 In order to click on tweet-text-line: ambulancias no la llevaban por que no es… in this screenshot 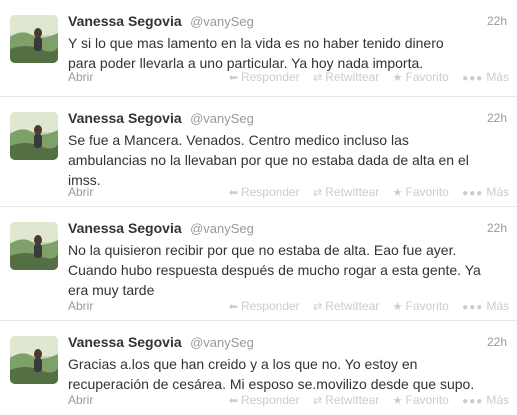, I will do `click(268, 160)`.